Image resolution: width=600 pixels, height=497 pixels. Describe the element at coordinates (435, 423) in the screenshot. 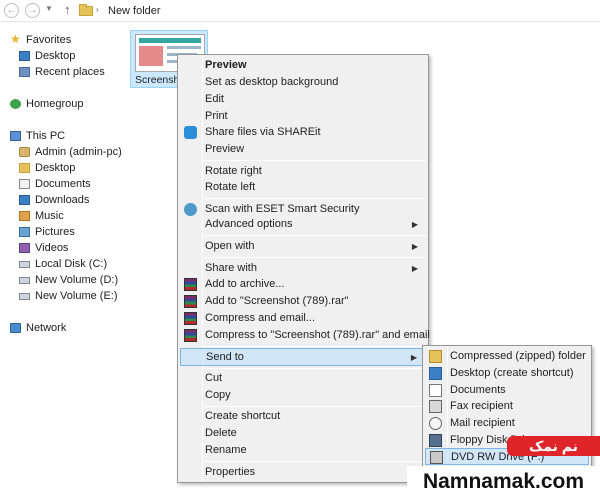

I see `mail-icon` at that location.